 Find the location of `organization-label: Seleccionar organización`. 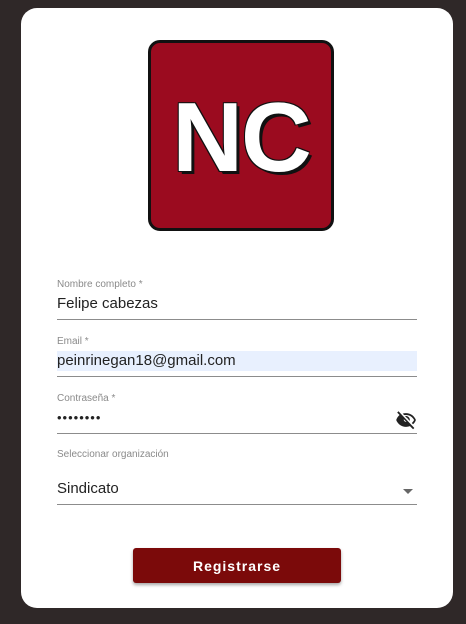

organization-label: Seleccionar organización is located at coordinates (113, 454).